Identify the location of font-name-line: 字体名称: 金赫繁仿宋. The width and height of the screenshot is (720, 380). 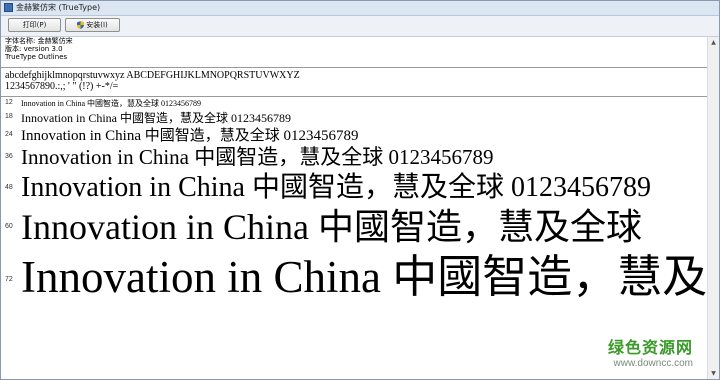
(39, 41).